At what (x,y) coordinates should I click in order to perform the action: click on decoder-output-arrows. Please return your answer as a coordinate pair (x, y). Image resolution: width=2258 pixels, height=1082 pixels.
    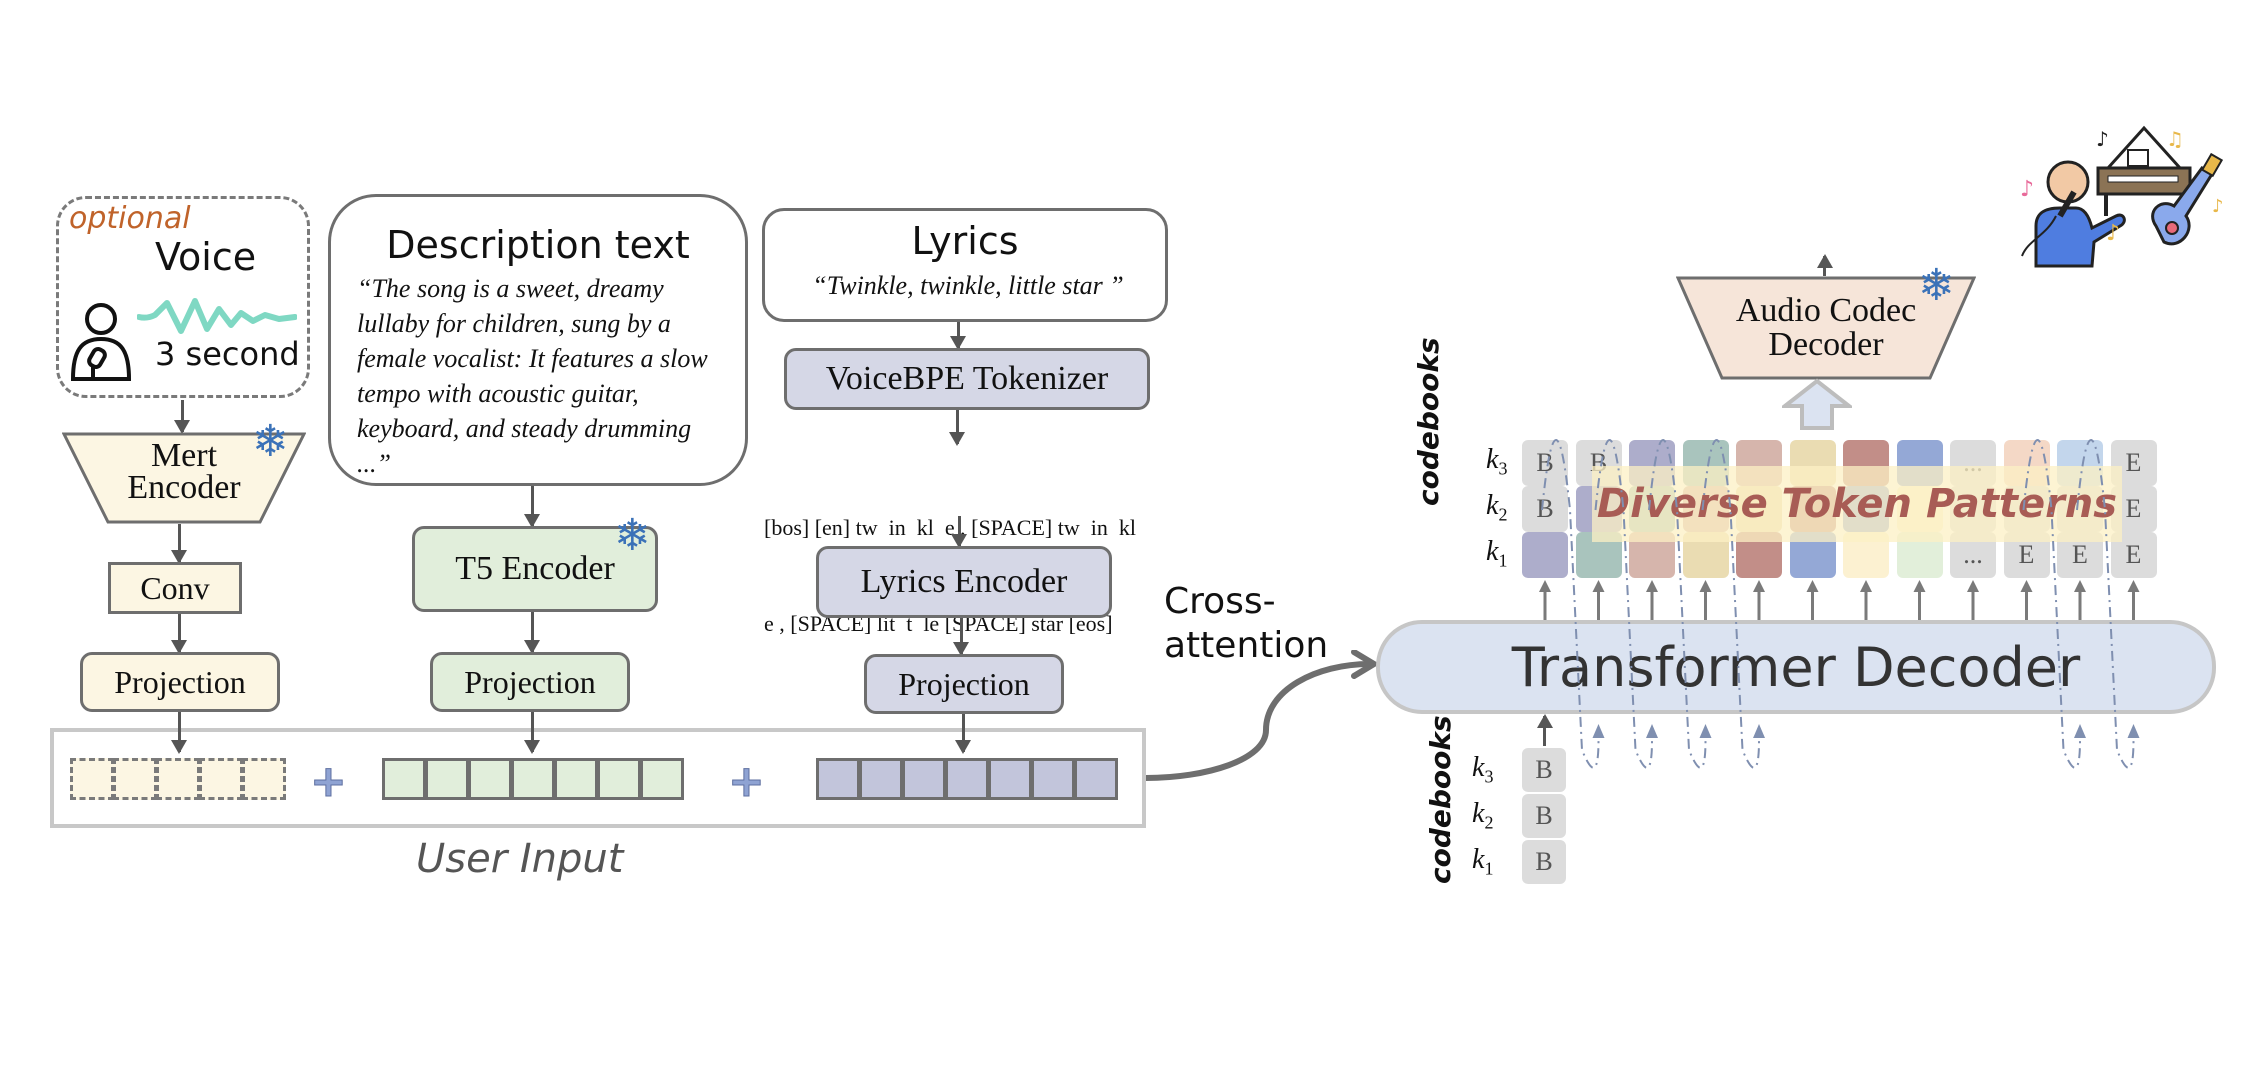
    Looking at the image, I should click on (1839, 604).